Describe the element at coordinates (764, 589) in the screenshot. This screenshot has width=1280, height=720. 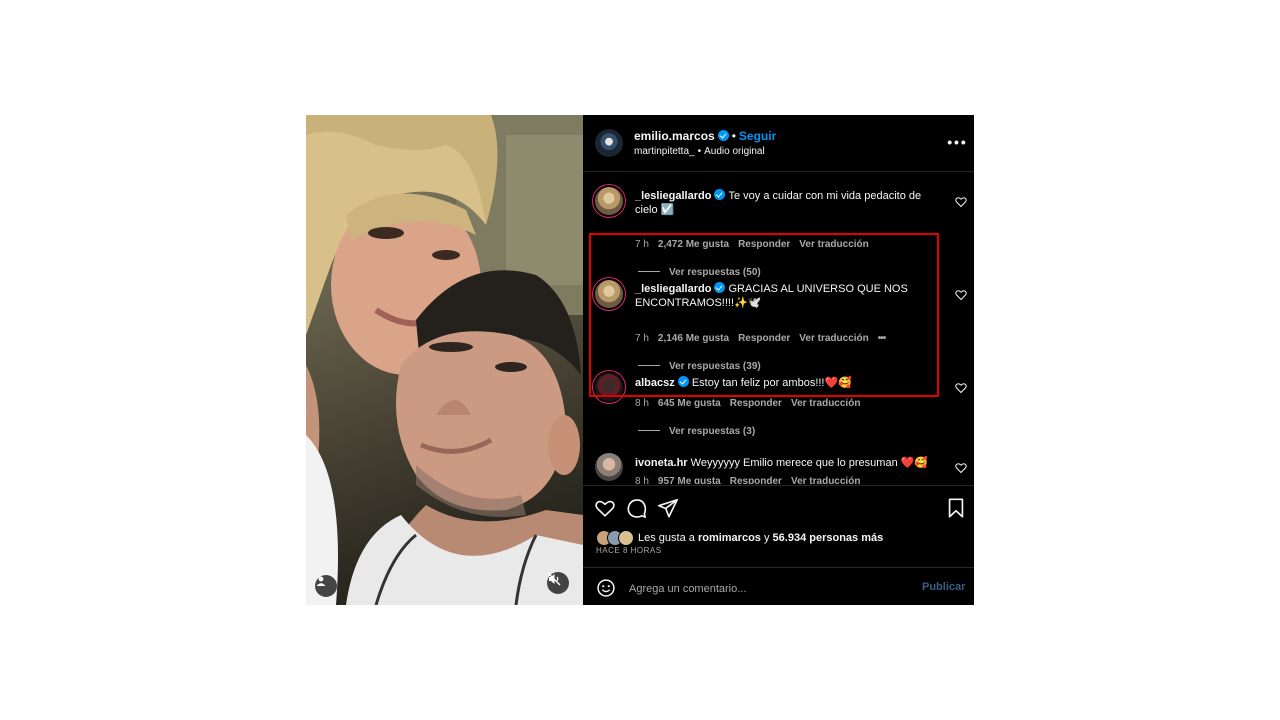
I see `comment-input` at that location.